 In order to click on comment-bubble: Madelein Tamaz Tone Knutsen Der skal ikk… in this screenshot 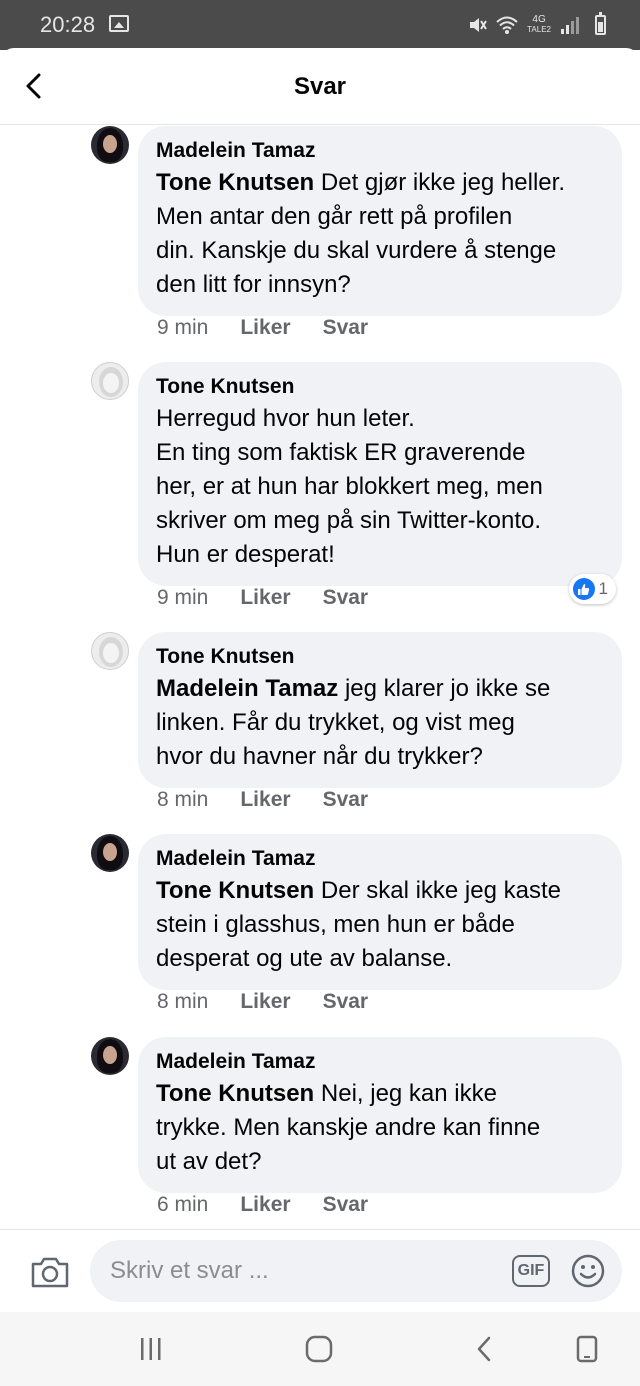, I will do `click(380, 912)`.